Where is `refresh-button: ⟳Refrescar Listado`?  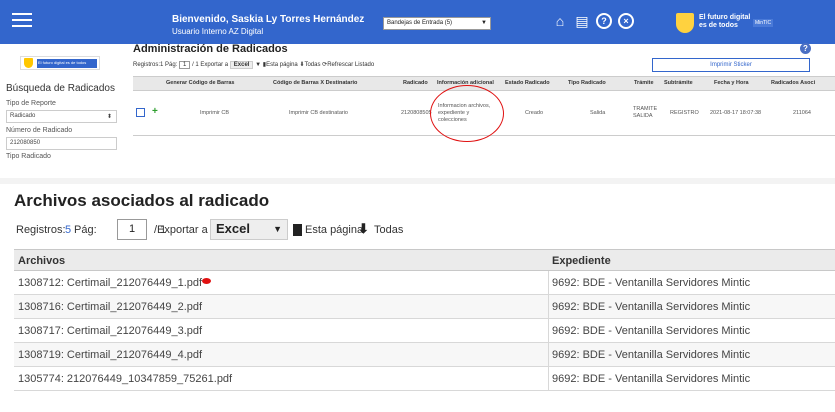 refresh-button: ⟳Refrescar Listado is located at coordinates (348, 65).